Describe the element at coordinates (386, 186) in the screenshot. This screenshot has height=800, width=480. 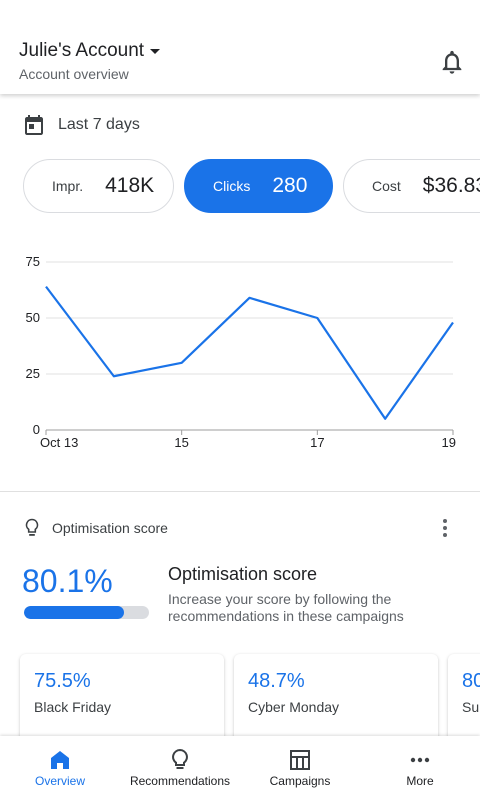
I see `metric-key: Cost` at that location.